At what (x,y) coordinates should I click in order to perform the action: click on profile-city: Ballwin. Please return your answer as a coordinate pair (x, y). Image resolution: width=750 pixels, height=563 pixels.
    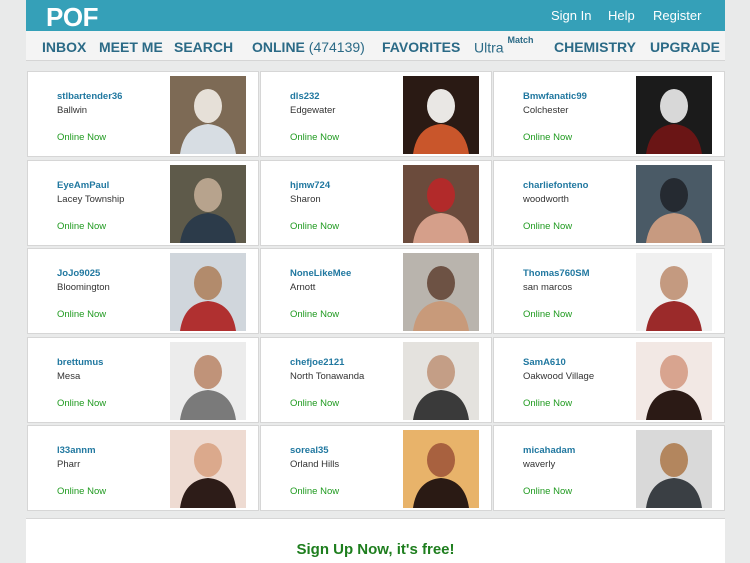
    Looking at the image, I should click on (72, 110).